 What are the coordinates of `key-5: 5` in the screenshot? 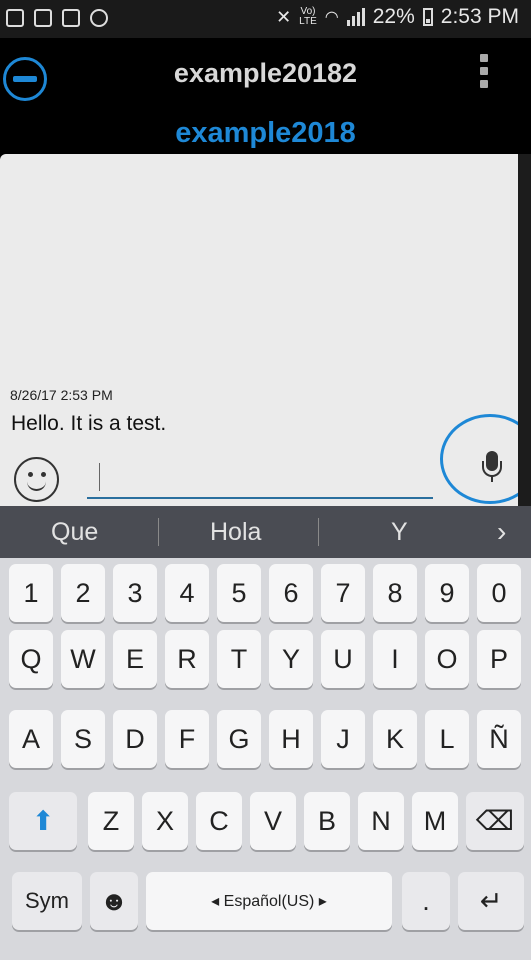 It's located at (239, 593).